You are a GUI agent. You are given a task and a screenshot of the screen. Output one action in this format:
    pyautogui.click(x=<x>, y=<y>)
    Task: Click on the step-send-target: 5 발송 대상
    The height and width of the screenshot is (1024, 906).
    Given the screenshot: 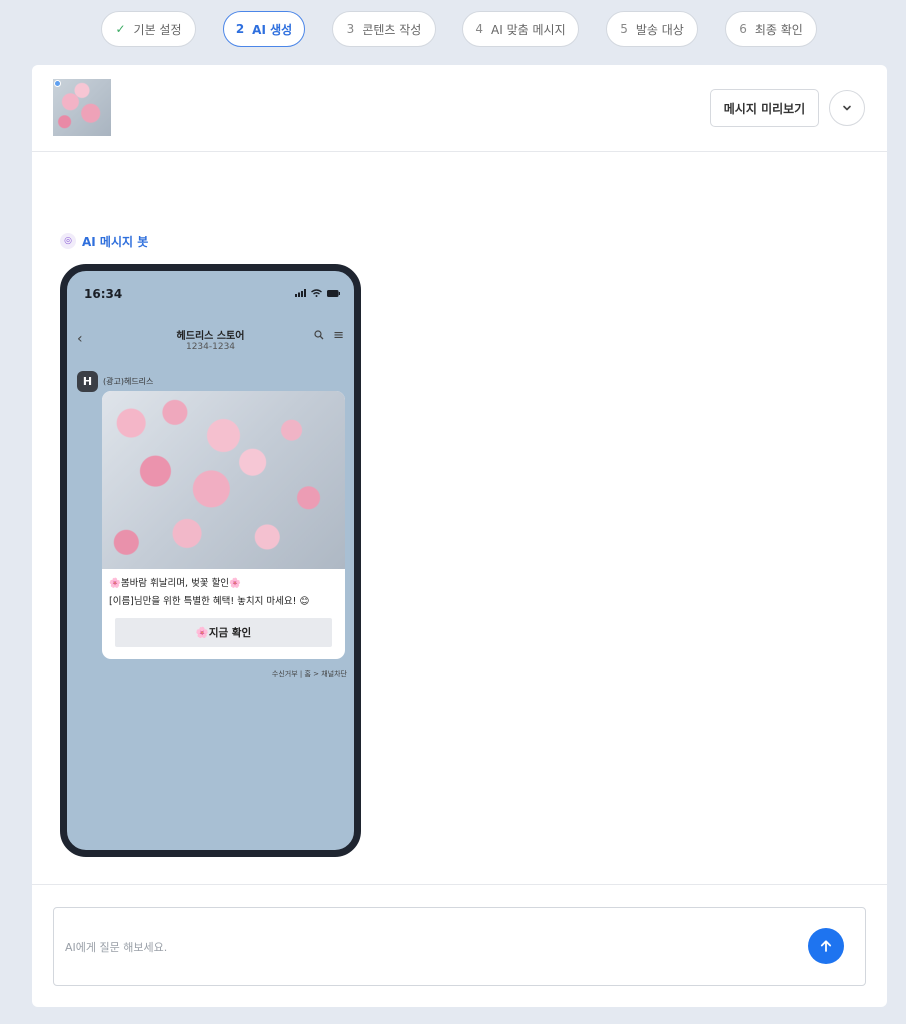 What is the action you would take?
    pyautogui.click(x=652, y=29)
    